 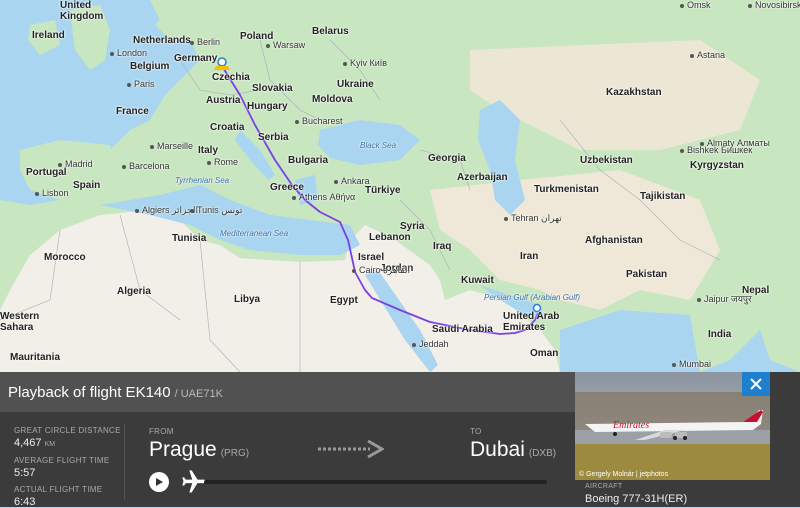 What do you see at coordinates (351, 449) in the screenshot?
I see `dashed-arrow-icon` at bounding box center [351, 449].